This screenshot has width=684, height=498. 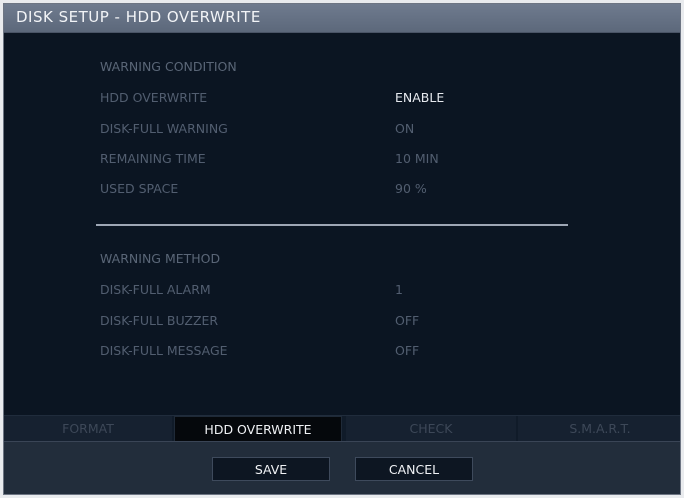 What do you see at coordinates (332, 225) in the screenshot?
I see `section-divider` at bounding box center [332, 225].